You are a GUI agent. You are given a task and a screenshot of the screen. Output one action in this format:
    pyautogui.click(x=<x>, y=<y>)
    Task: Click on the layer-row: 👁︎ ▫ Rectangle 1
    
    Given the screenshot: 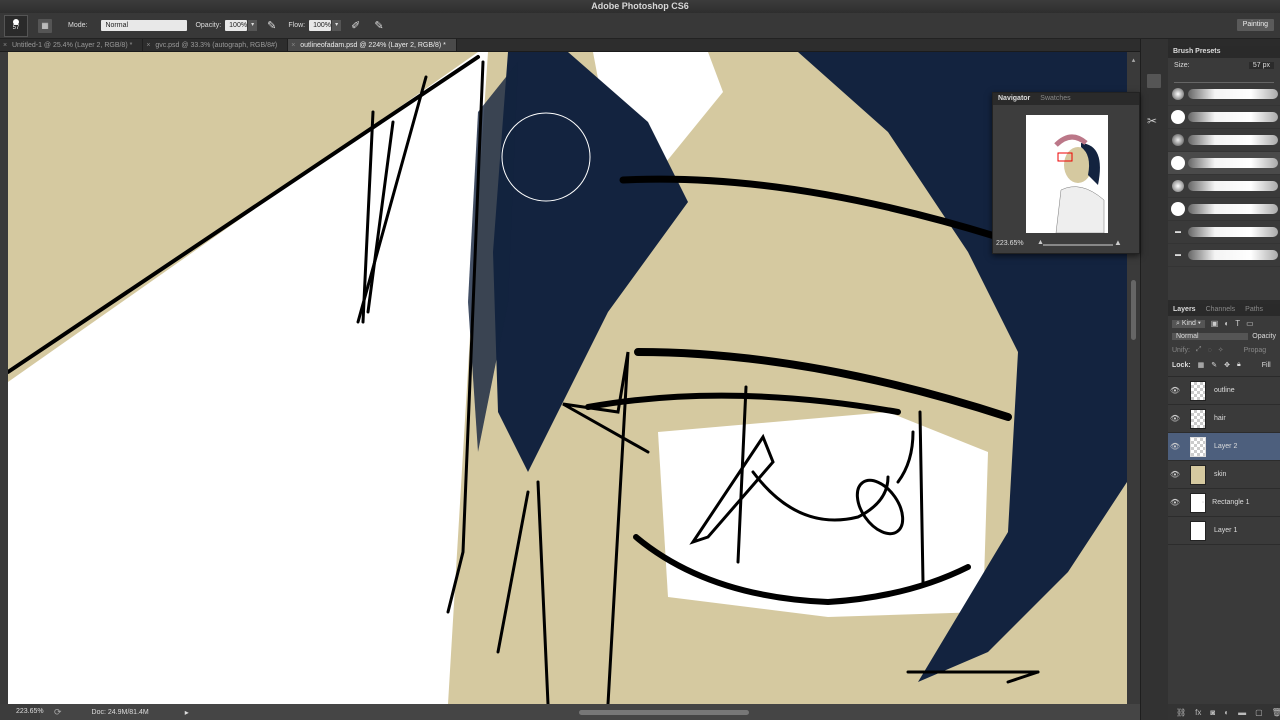 What is the action you would take?
    pyautogui.click(x=1224, y=503)
    